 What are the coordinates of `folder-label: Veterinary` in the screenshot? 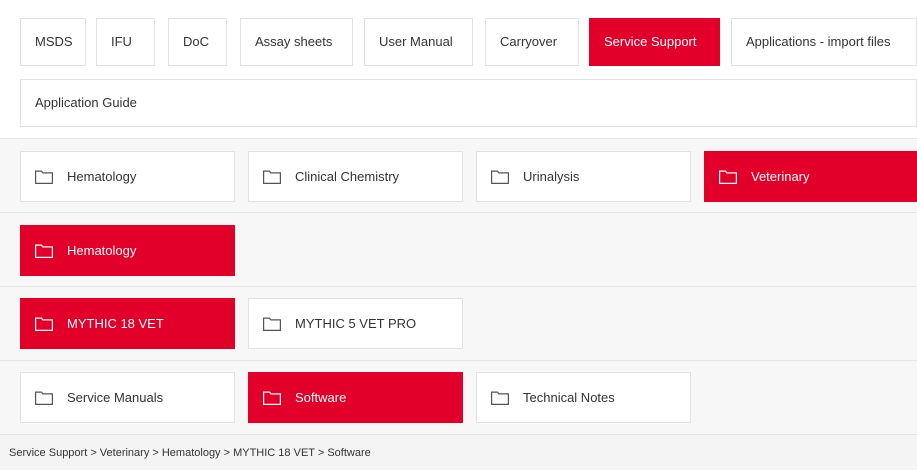 It's located at (780, 176).